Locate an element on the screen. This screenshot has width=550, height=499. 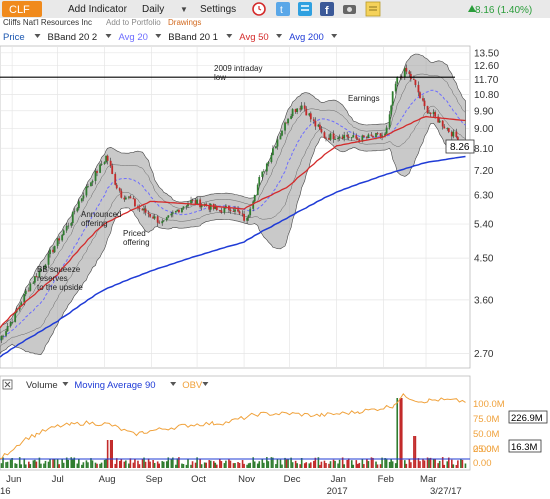
last-price-label: 8.26 is located at coordinates (460, 147).